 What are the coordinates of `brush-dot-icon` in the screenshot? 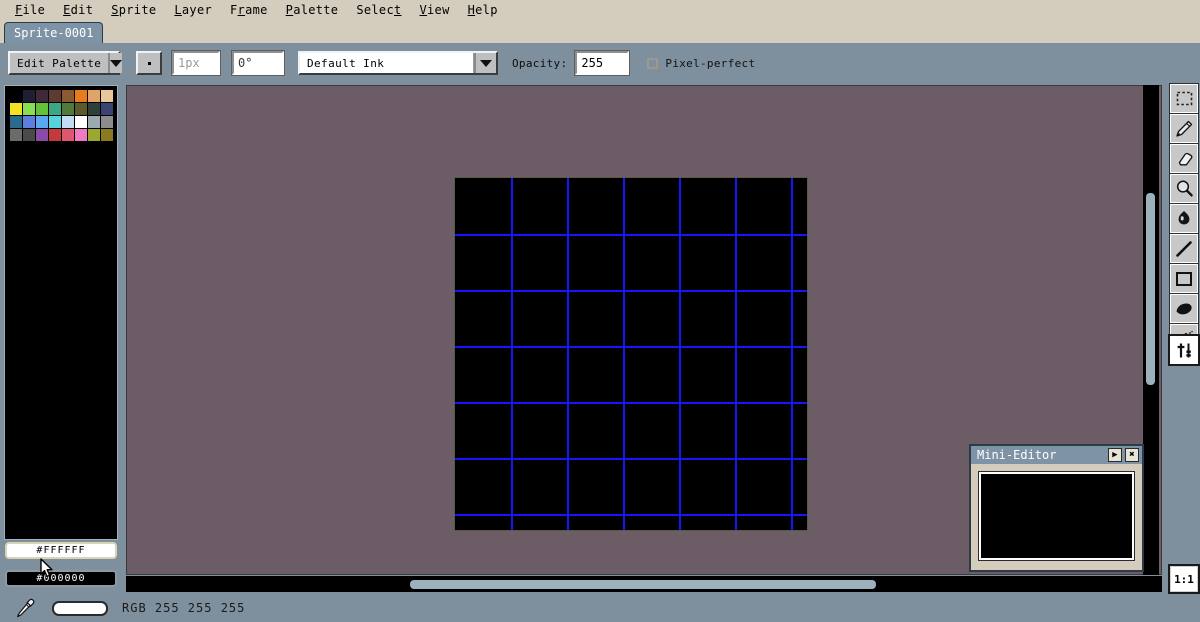 It's located at (149, 63).